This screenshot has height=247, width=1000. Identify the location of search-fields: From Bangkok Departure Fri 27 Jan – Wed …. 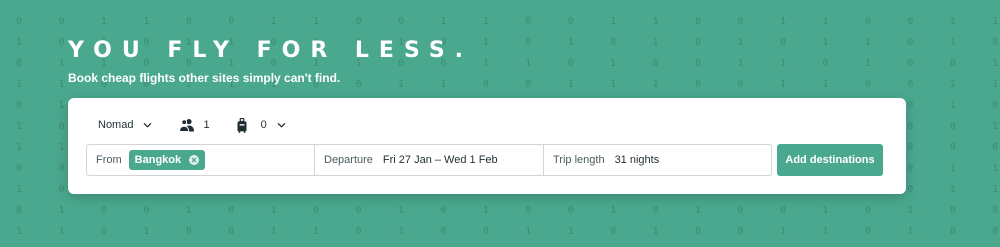
(429, 160).